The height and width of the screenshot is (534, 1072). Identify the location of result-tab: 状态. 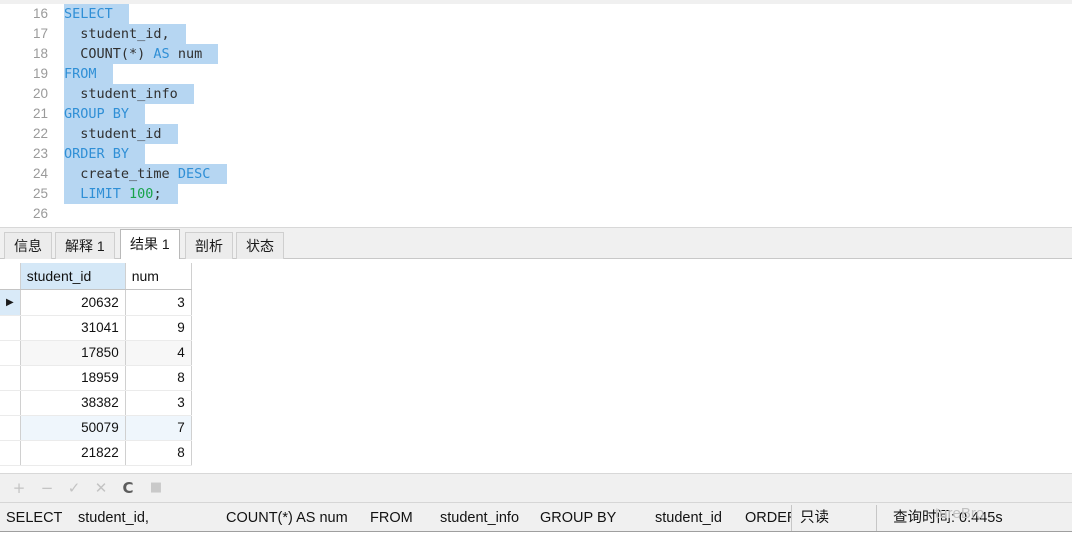
(260, 245).